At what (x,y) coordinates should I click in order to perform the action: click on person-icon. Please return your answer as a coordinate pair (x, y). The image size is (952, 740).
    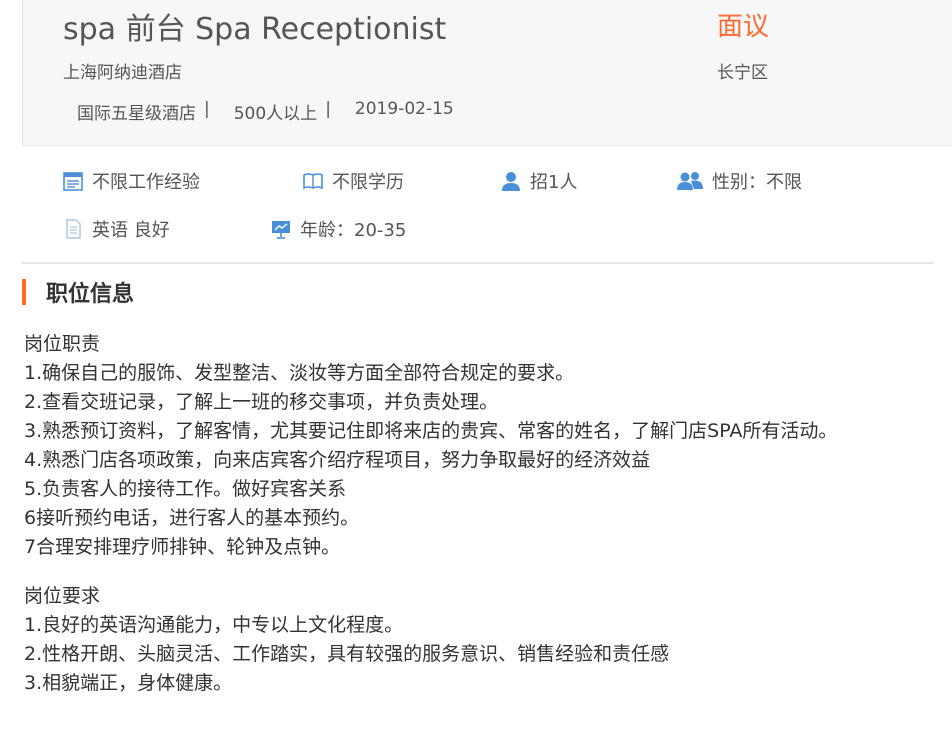
    Looking at the image, I should click on (511, 181).